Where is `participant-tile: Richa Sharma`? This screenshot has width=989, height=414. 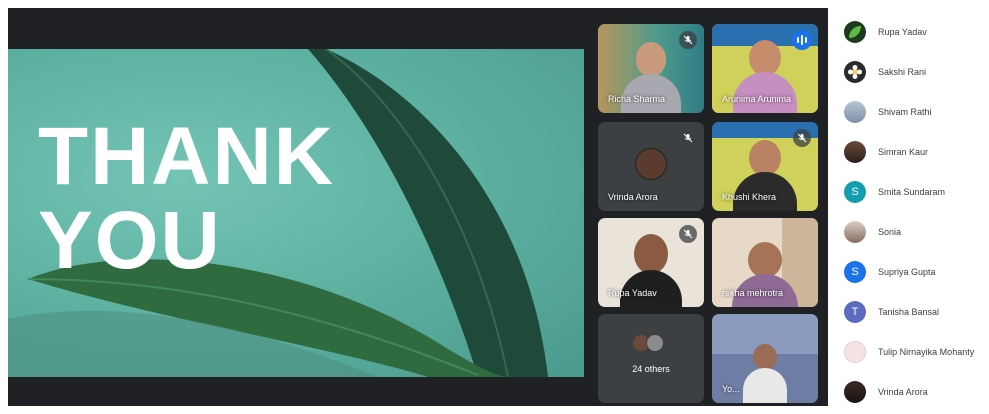
participant-tile: Richa Sharma is located at coordinates (651, 68).